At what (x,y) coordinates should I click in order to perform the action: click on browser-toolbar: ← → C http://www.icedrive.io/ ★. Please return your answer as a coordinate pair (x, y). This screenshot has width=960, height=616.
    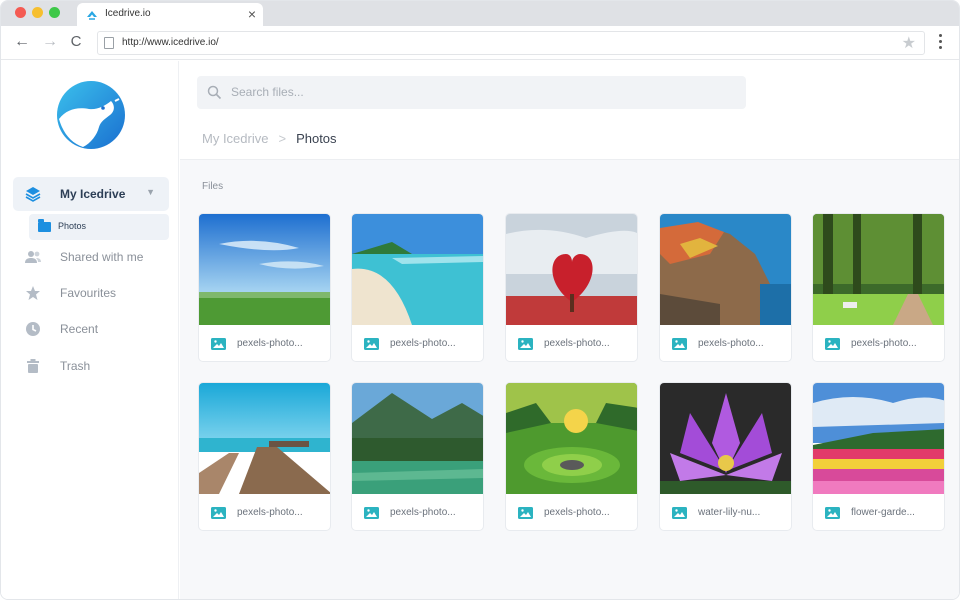
    Looking at the image, I should click on (480, 43).